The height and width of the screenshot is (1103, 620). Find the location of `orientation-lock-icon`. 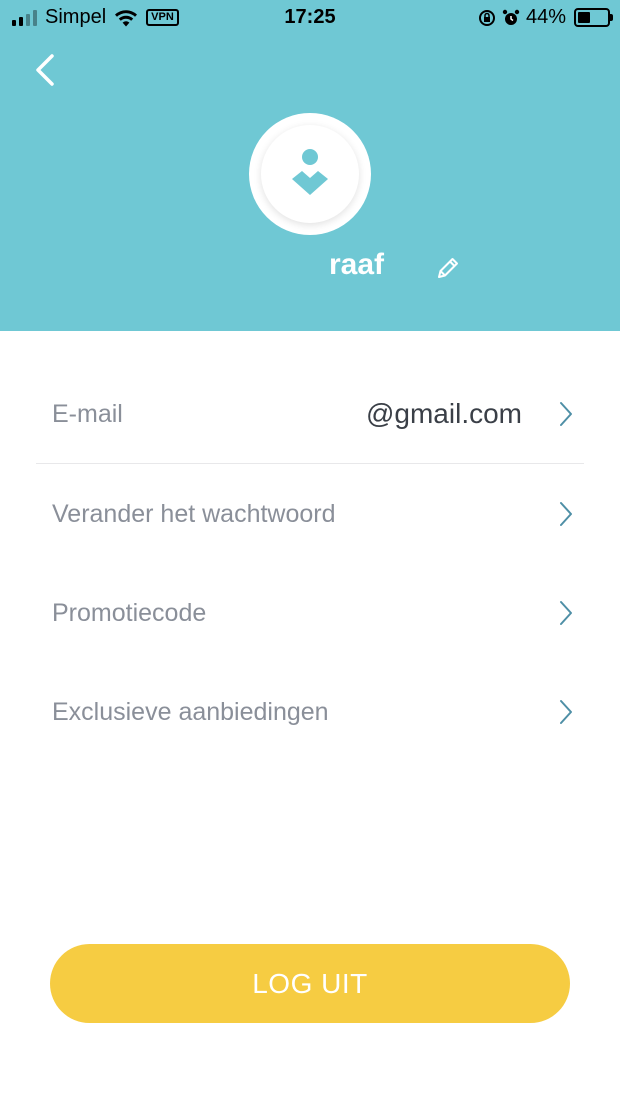

orientation-lock-icon is located at coordinates (486, 17).